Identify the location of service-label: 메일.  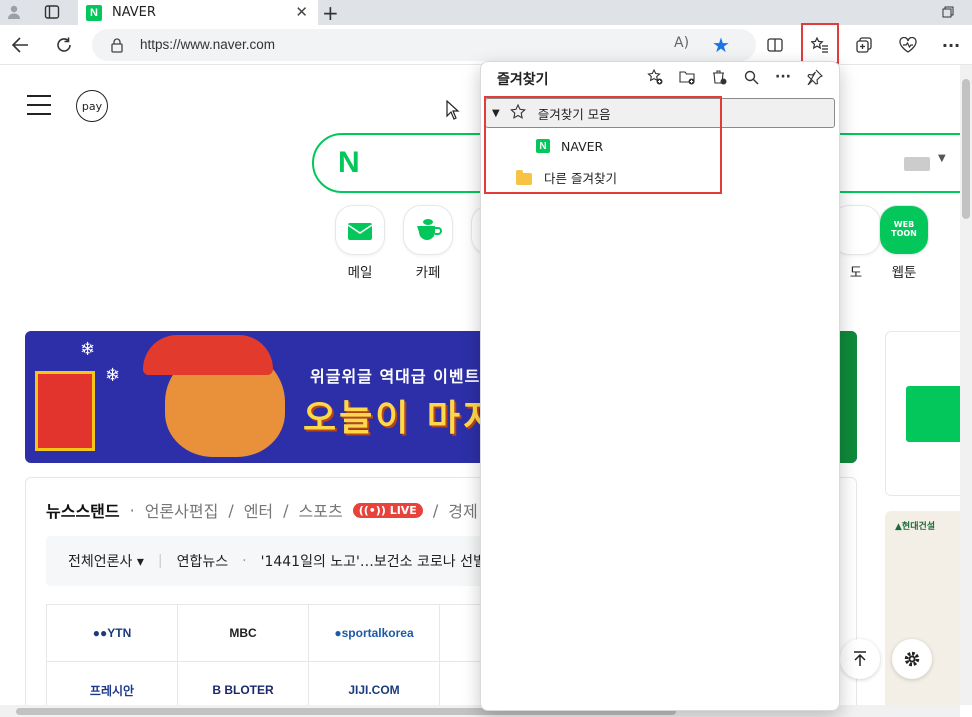
(360, 273).